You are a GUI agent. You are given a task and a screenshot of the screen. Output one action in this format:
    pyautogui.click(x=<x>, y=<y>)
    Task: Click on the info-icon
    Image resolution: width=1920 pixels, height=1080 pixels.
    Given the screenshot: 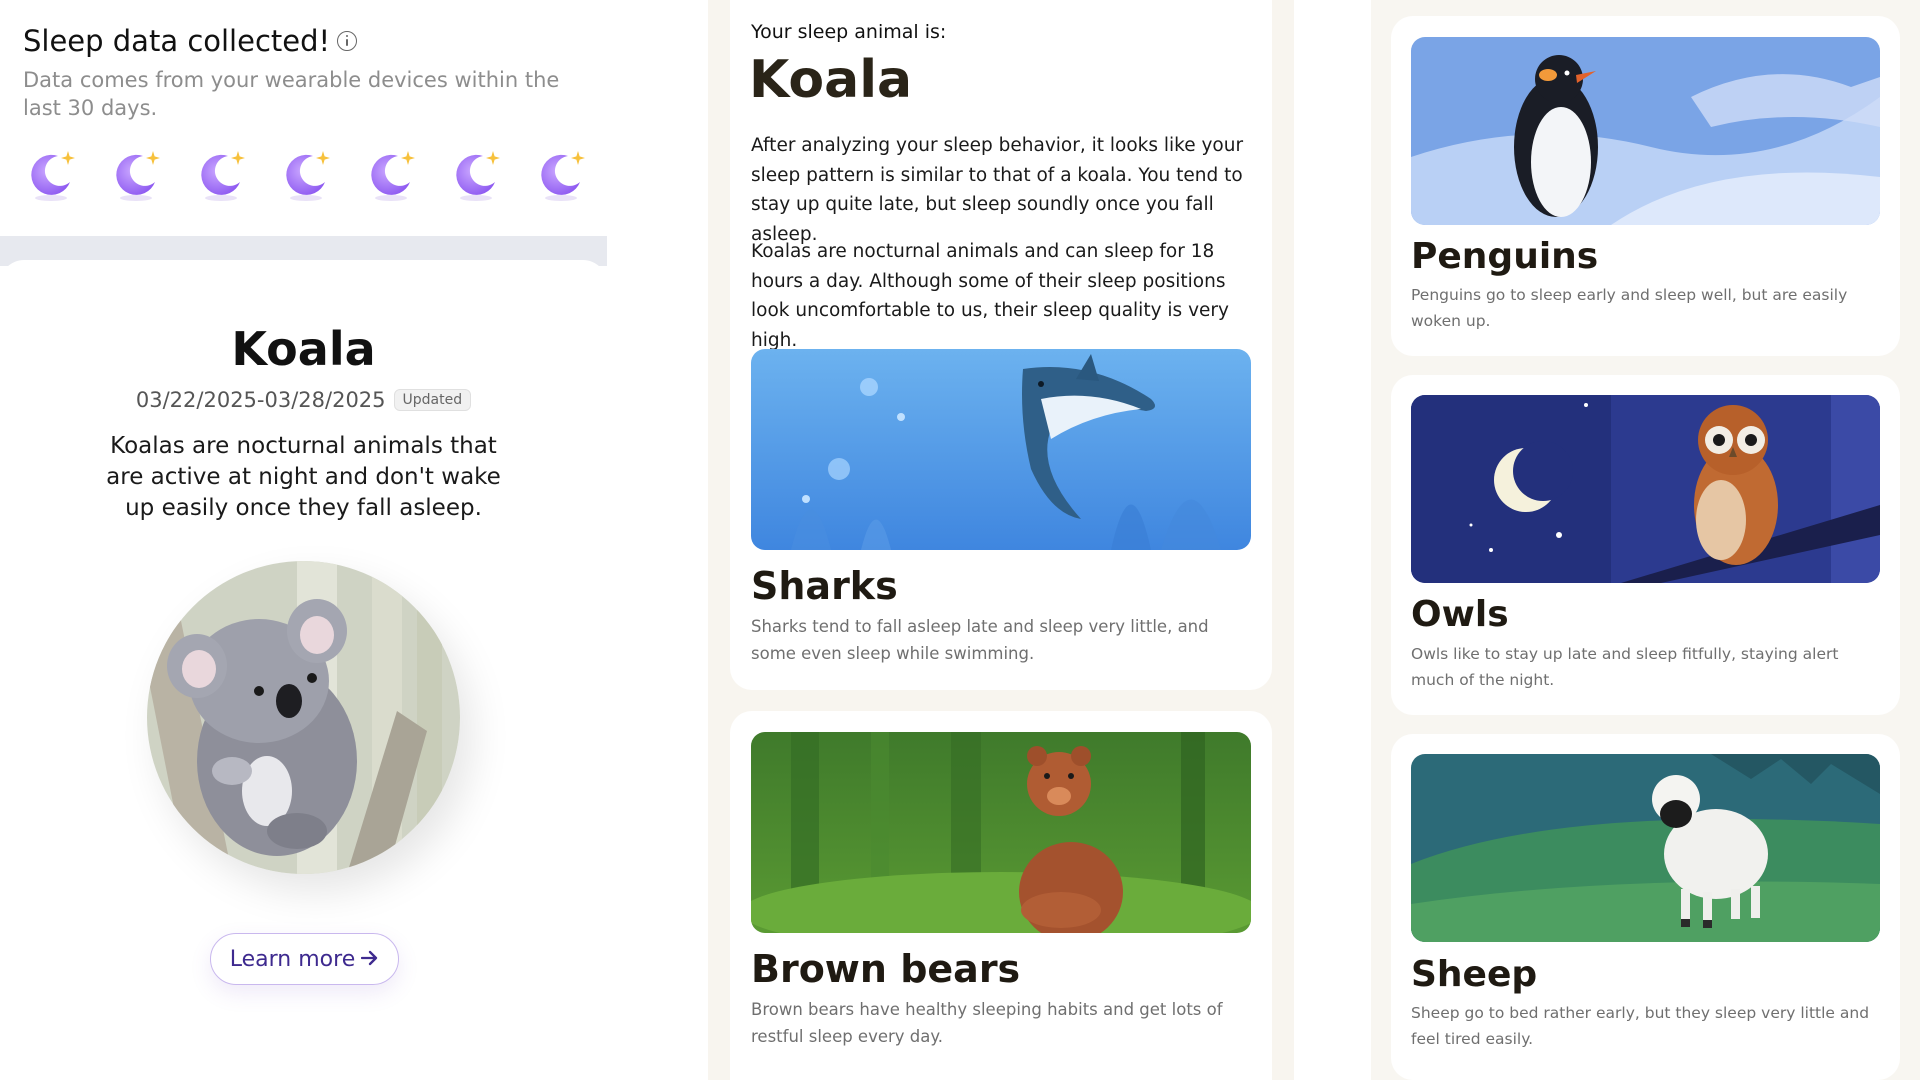 What is the action you would take?
    pyautogui.click(x=347, y=41)
    